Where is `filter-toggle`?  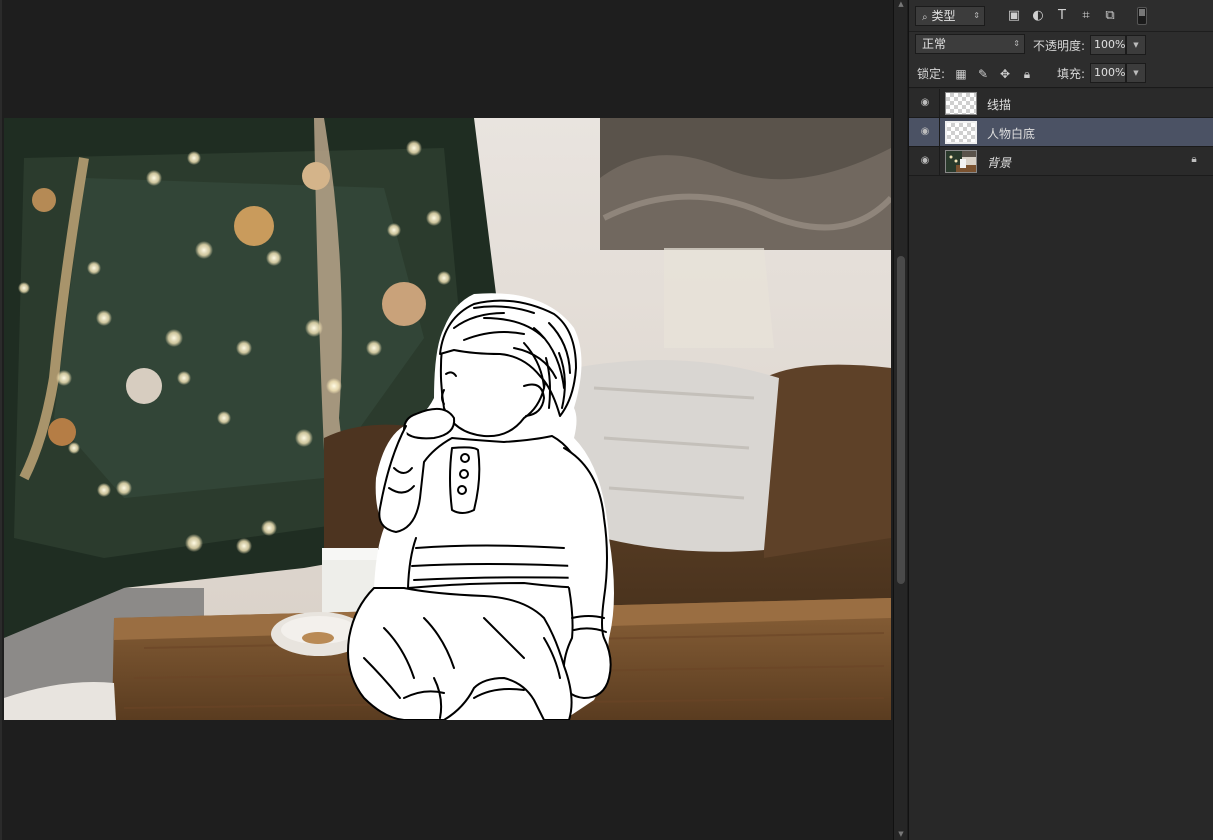
filter-toggle is located at coordinates (1142, 16).